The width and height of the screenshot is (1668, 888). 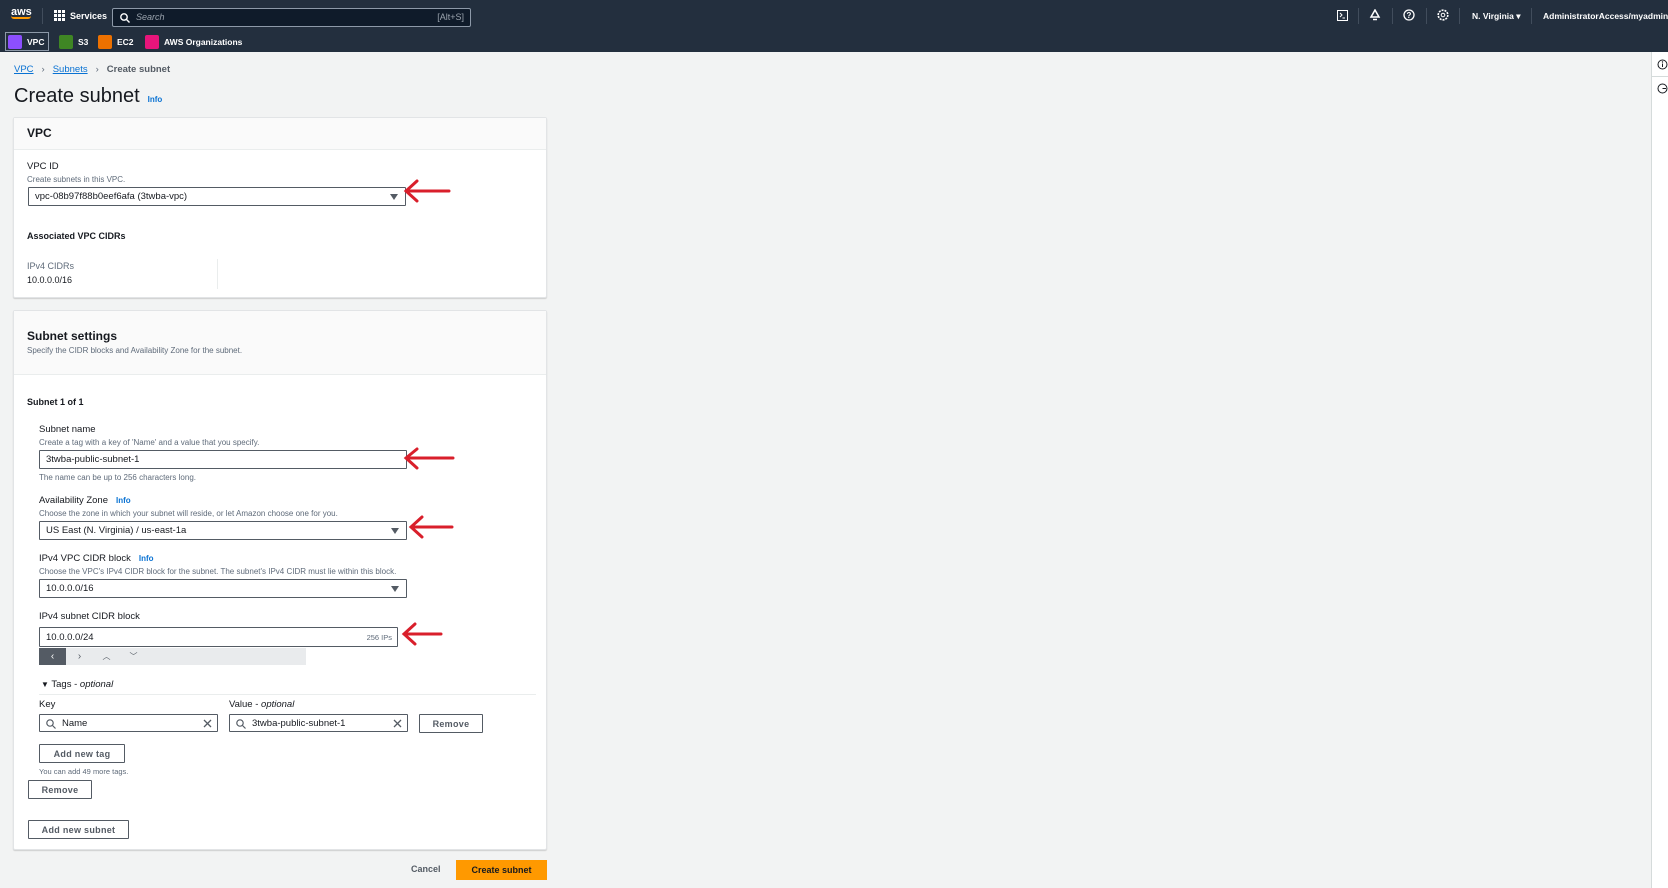 What do you see at coordinates (501, 870) in the screenshot?
I see `create-subnet-button: Create subnet` at bounding box center [501, 870].